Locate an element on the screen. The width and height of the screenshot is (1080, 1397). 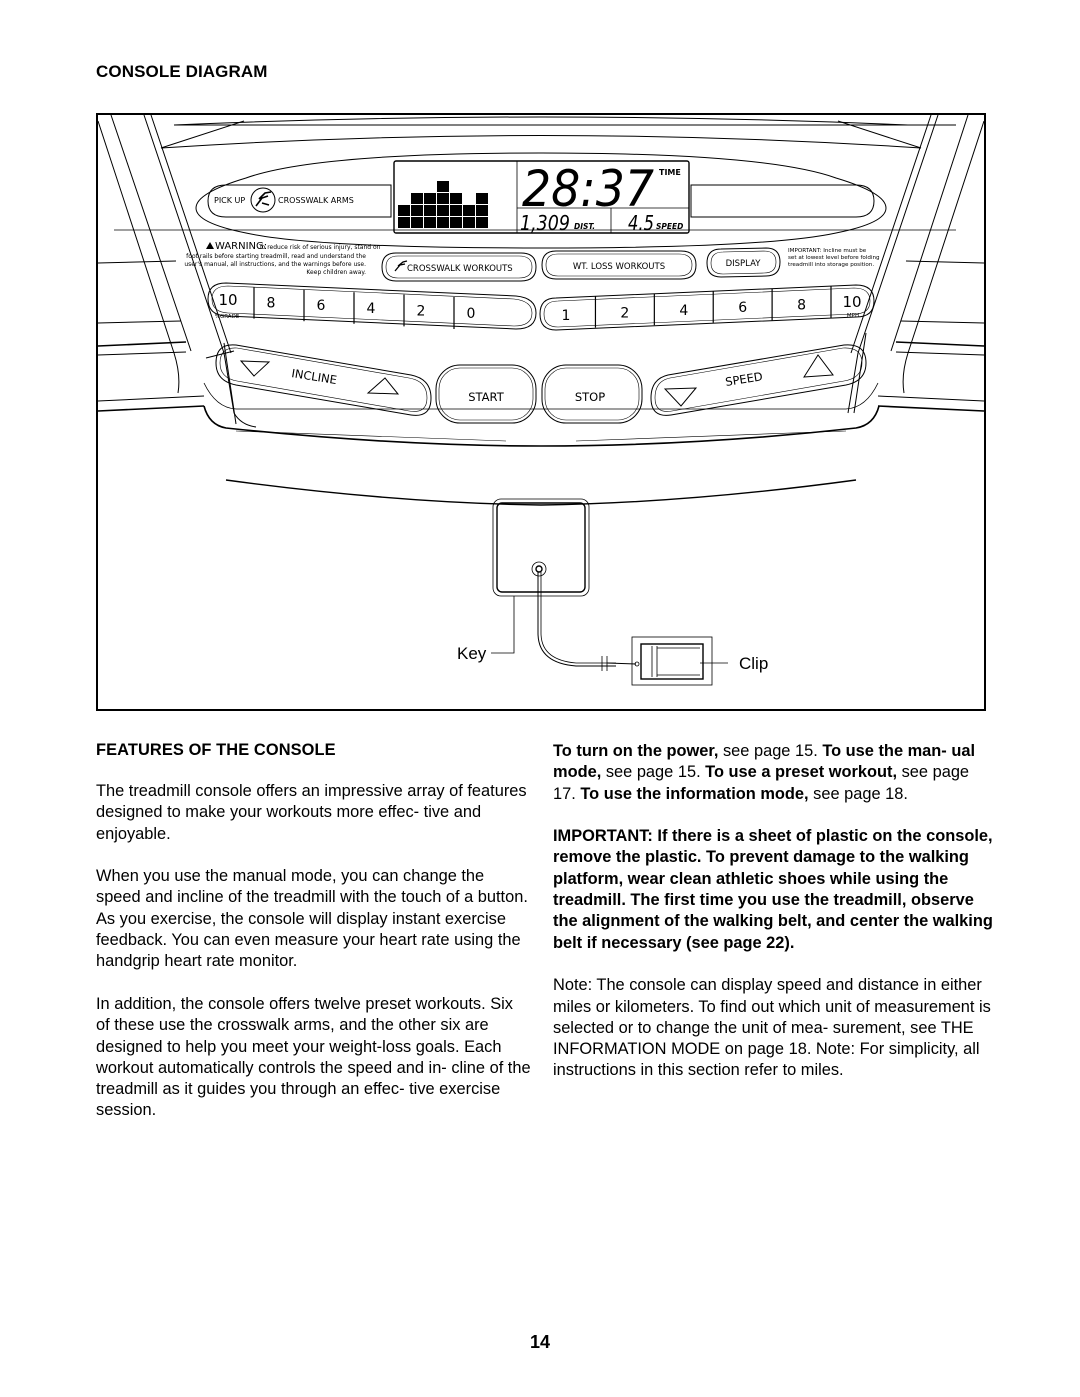
stop-button: STOP is located at coordinates (592, 394).